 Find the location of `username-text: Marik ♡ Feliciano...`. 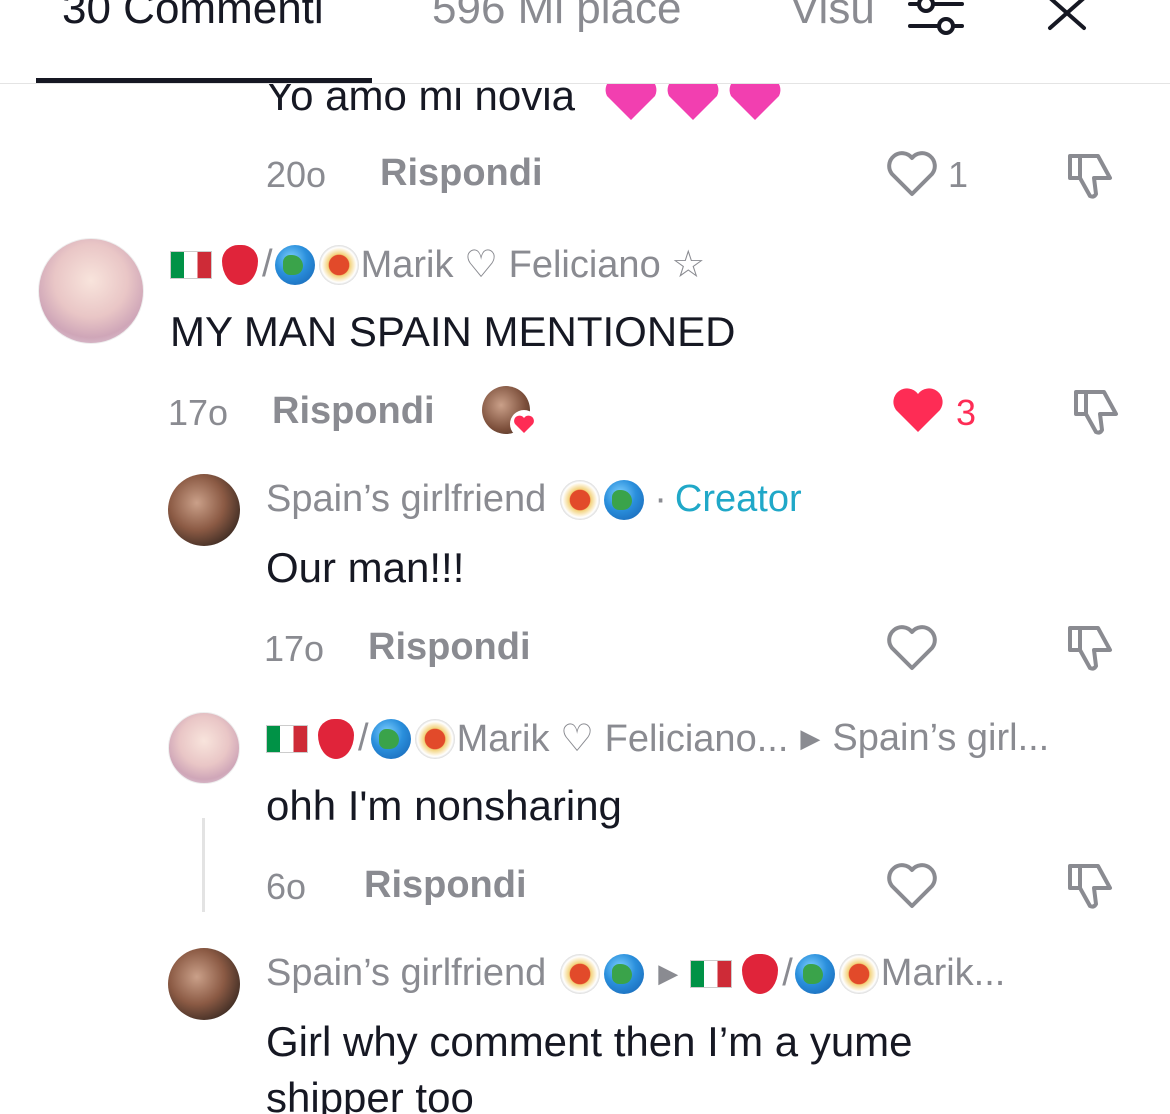

username-text: Marik ♡ Feliciano... is located at coordinates (622, 739).